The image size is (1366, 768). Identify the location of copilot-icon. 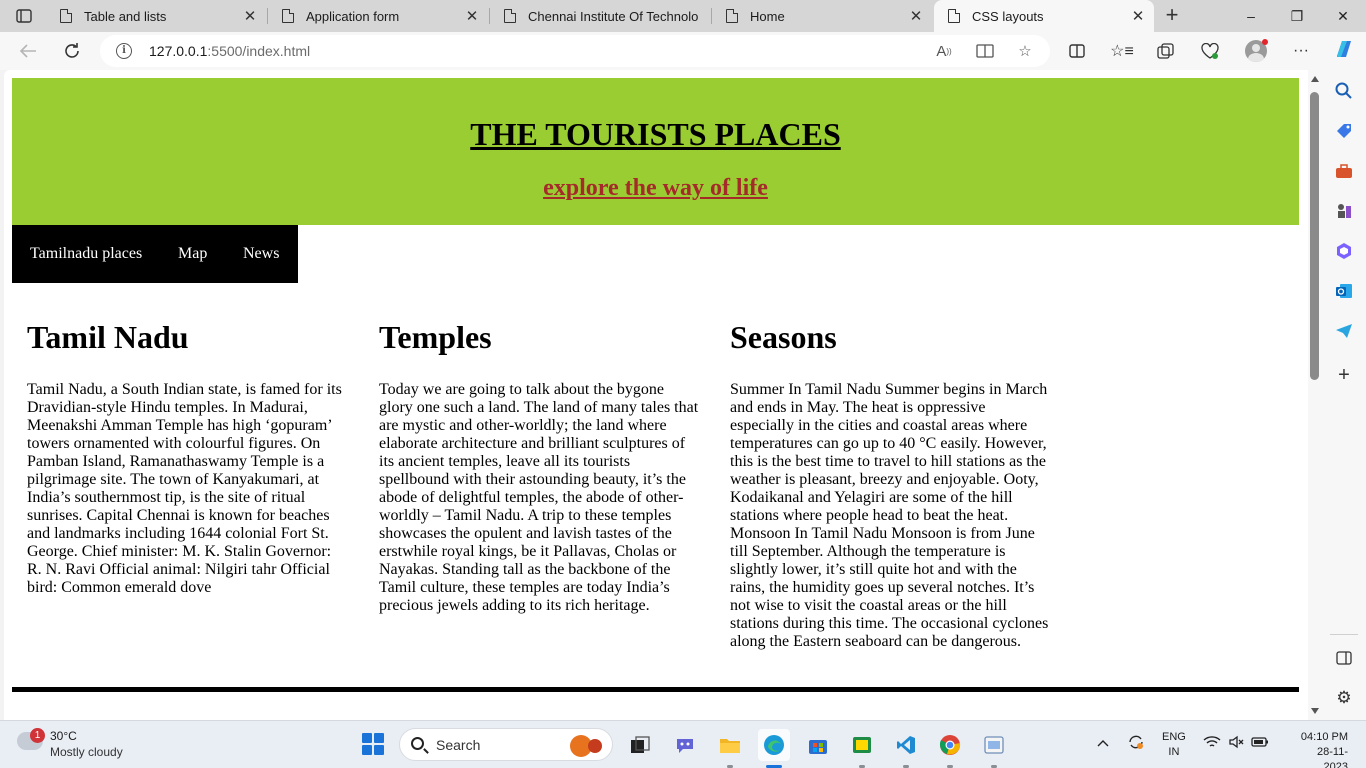
(1344, 49).